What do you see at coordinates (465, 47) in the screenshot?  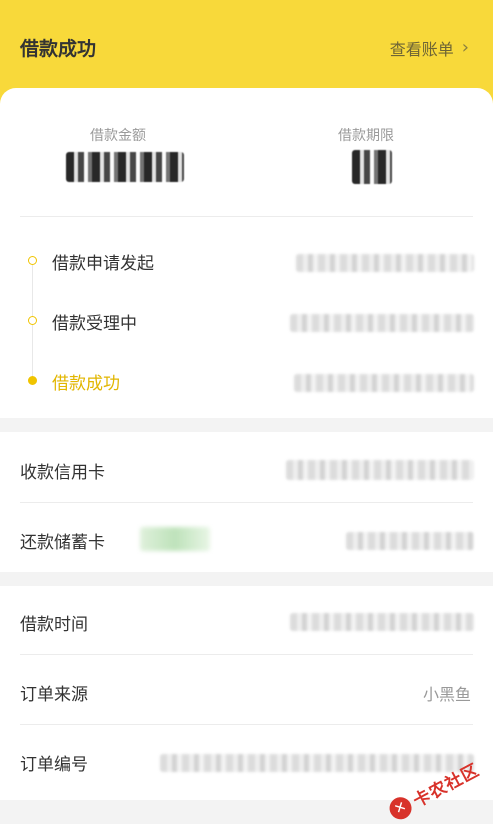 I see `chevron-right-icon: ›` at bounding box center [465, 47].